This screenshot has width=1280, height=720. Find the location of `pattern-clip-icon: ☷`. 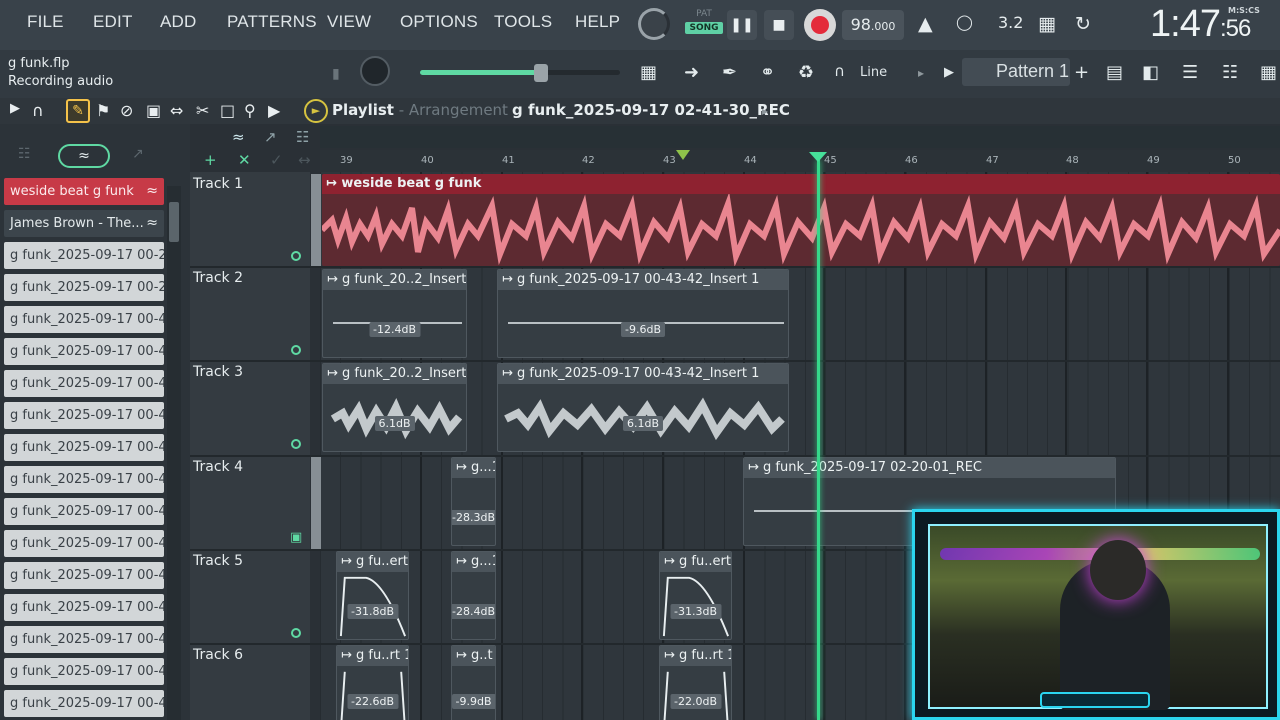

pattern-clip-icon: ☷ is located at coordinates (302, 137).